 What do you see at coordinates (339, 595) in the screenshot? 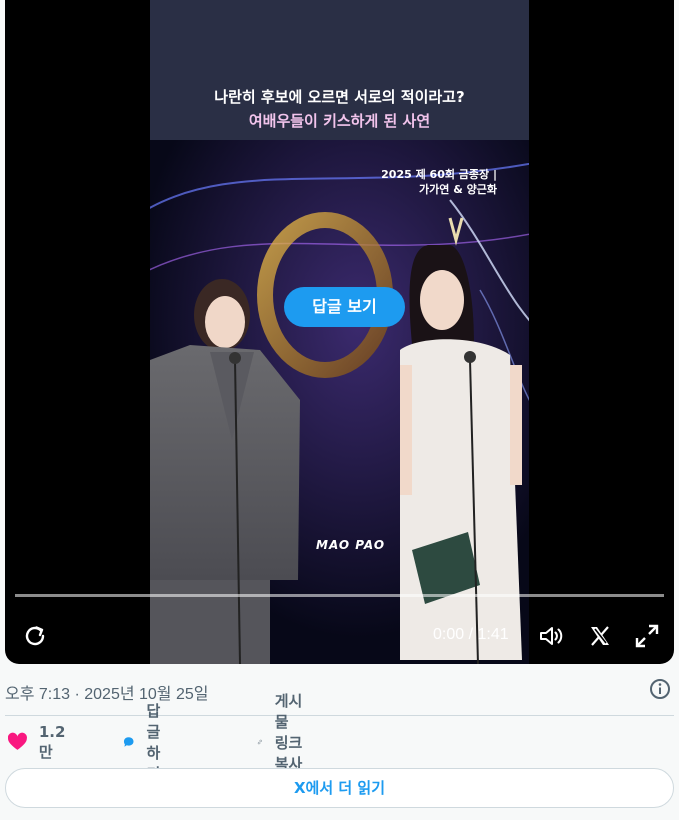
I see `video-progress-bar` at bounding box center [339, 595].